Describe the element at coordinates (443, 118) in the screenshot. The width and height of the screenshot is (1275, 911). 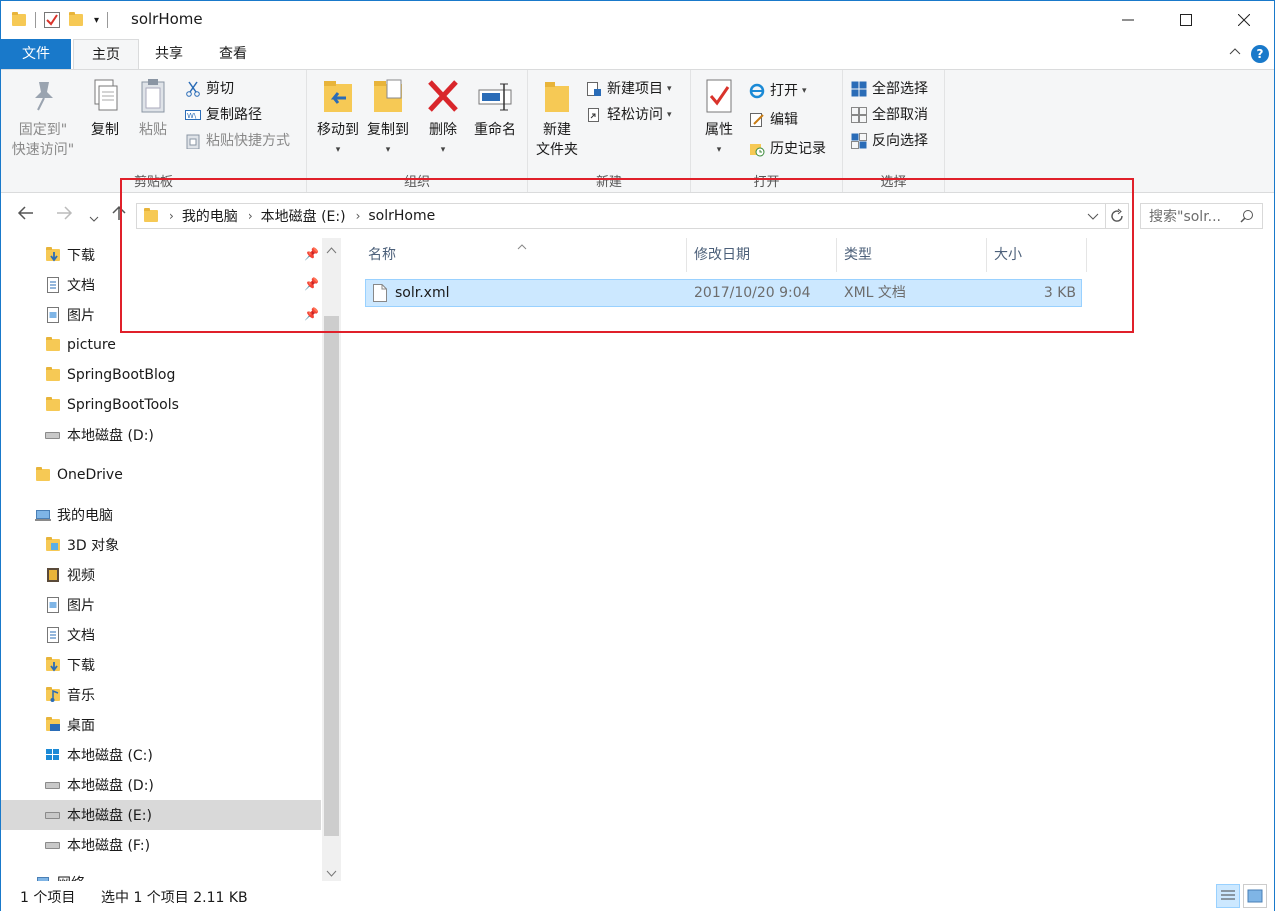
I see `delete-button: 删除 ▾` at that location.